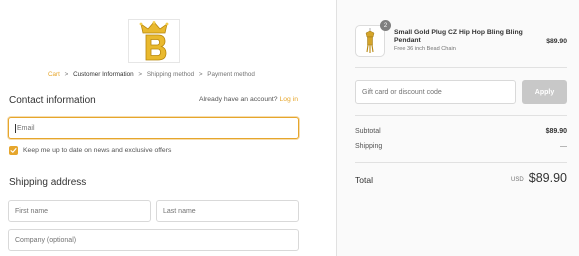  Describe the element at coordinates (103, 74) in the screenshot. I see `breadcrumb-customer-information: Customer Information` at that location.